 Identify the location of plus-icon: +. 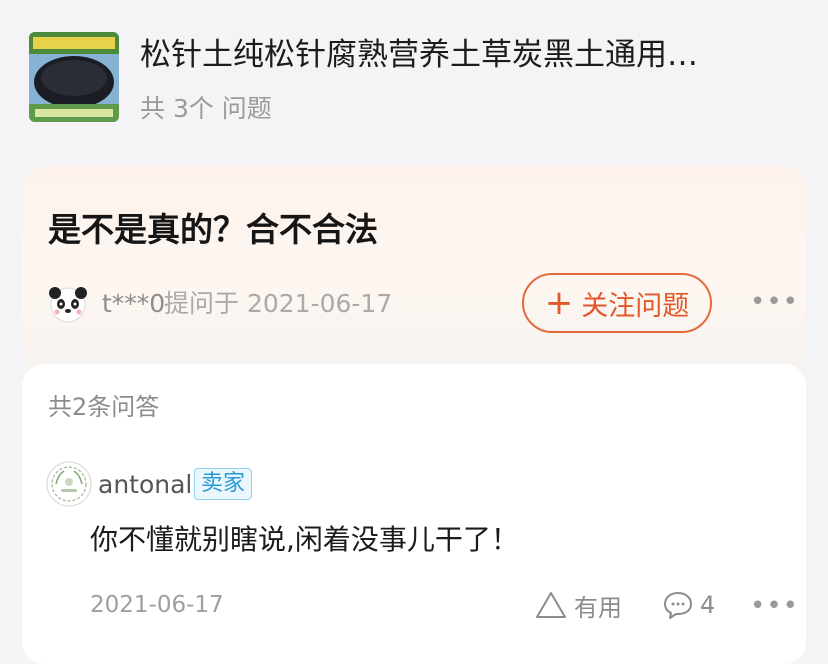
(559, 303).